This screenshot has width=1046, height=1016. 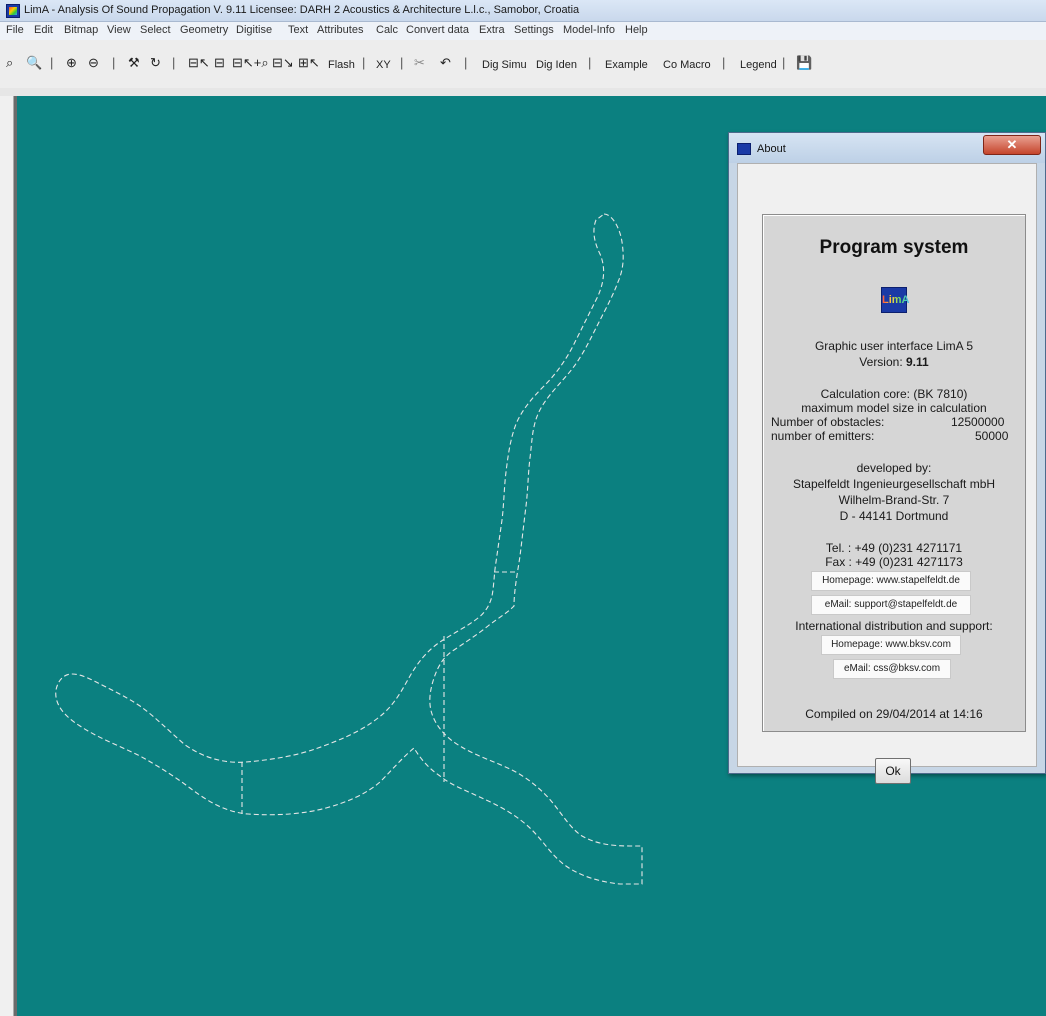 I want to click on about-dialog-title-bar: About ✕, so click(x=887, y=148).